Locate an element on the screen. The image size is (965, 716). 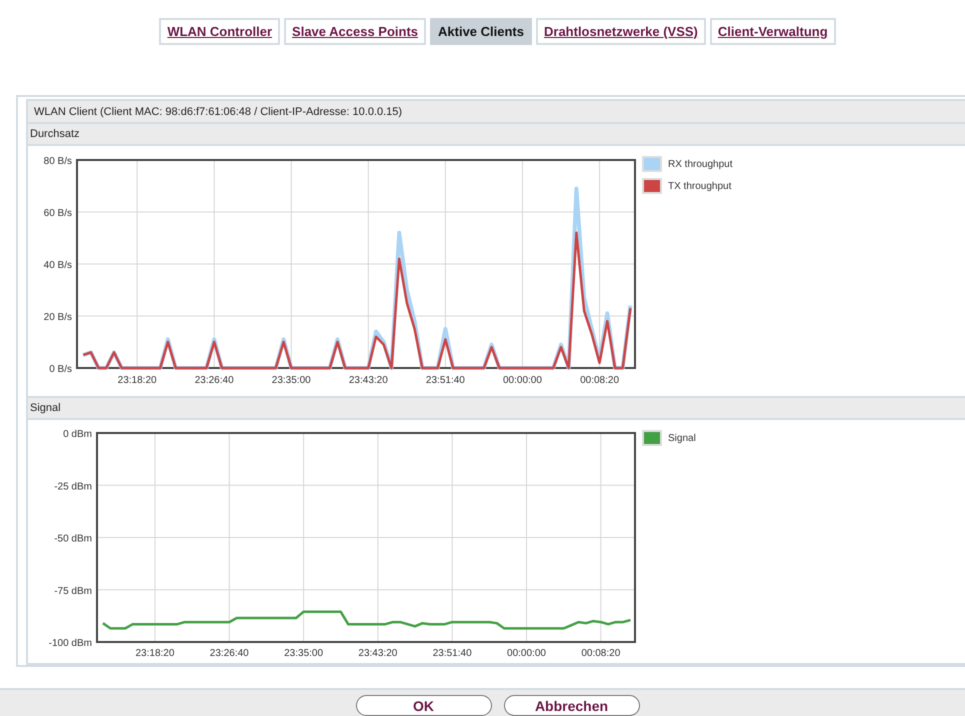
tab: Drahtlosnetzwerke (VSS) is located at coordinates (621, 31).